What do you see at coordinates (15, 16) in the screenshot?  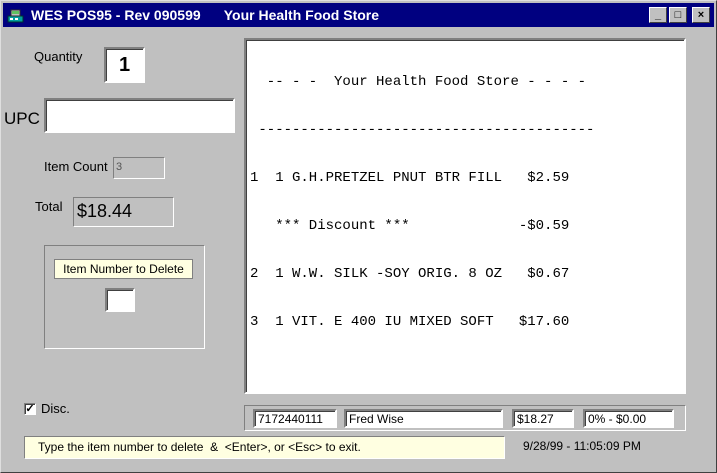 I see `register-icon` at bounding box center [15, 16].